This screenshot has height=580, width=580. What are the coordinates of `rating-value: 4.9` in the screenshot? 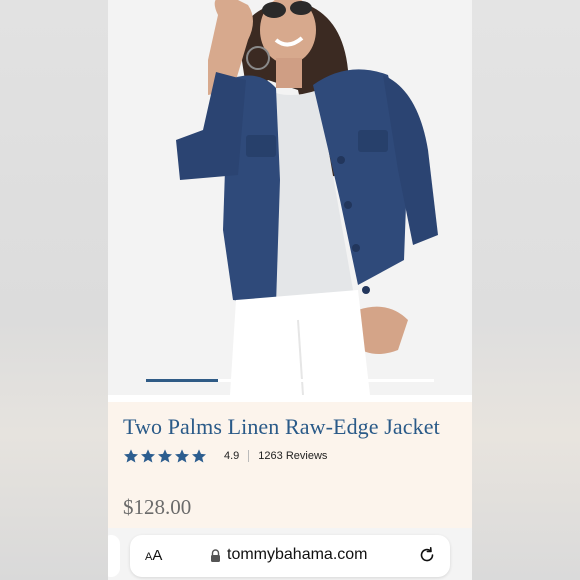 It's located at (232, 456).